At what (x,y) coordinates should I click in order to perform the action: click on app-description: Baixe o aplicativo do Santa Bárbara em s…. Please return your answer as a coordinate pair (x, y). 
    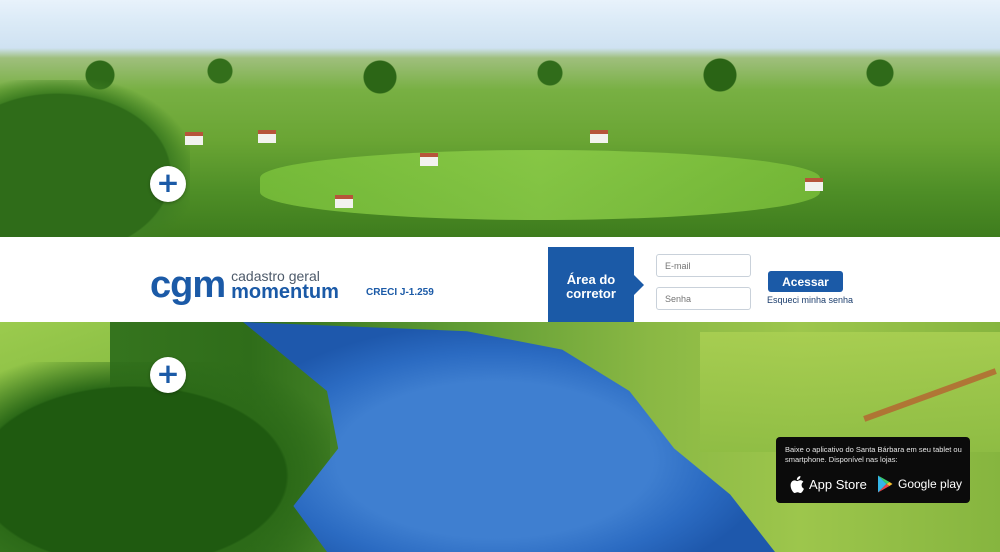
    Looking at the image, I should click on (873, 454).